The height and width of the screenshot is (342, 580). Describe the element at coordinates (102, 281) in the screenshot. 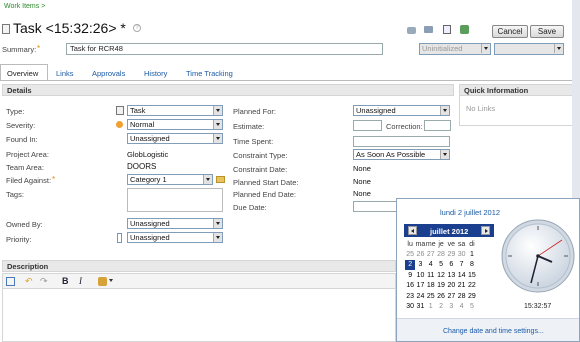

I see `format-icon` at that location.